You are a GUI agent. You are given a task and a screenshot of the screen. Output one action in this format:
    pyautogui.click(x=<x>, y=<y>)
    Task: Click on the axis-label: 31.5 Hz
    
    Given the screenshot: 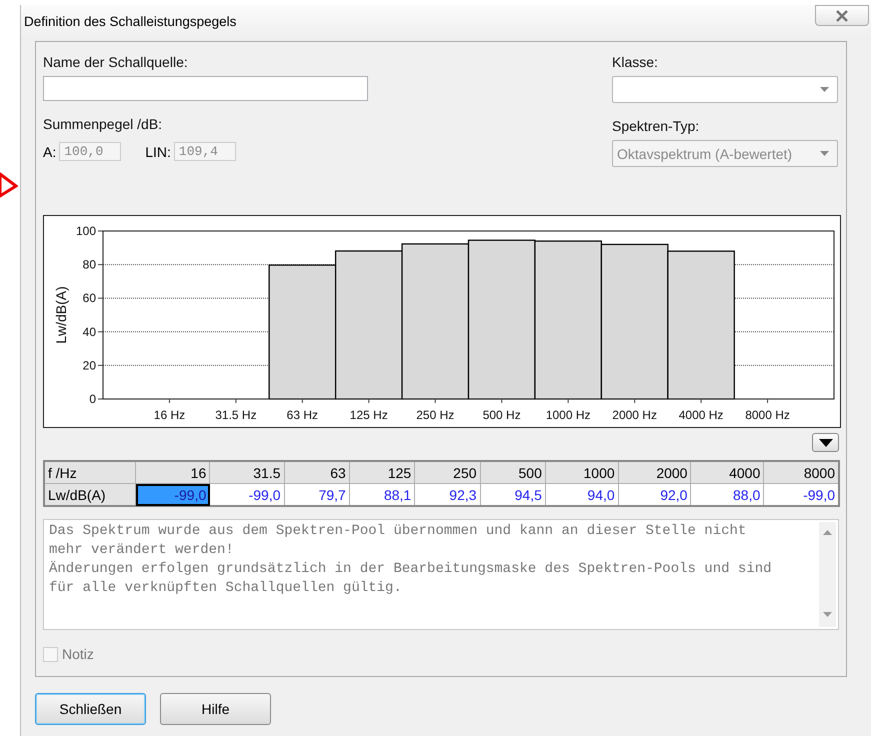 What is the action you would take?
    pyautogui.click(x=236, y=415)
    